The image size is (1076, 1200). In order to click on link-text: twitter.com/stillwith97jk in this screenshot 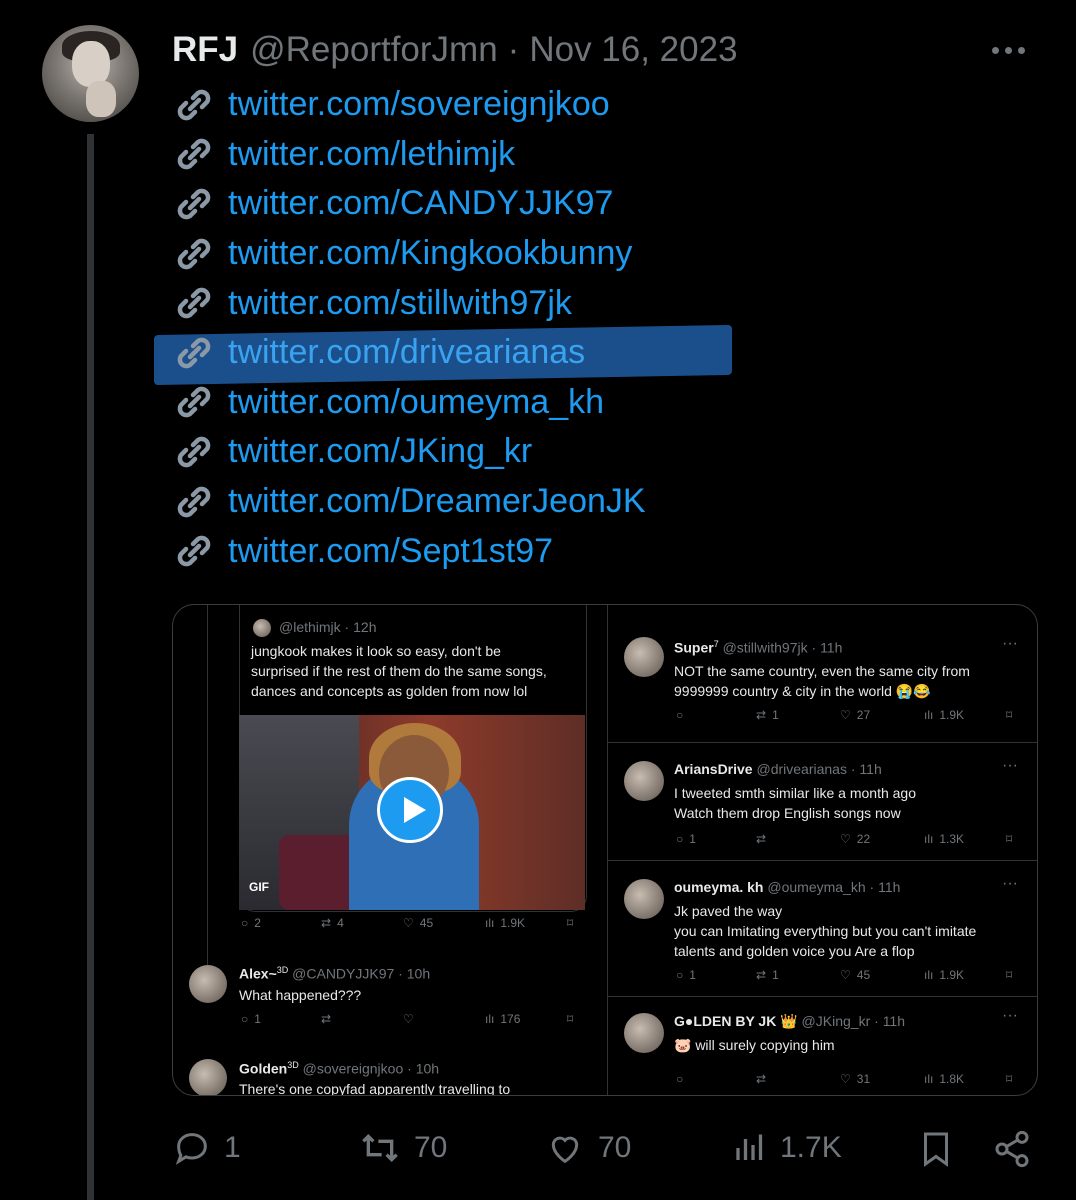, I will do `click(400, 303)`.